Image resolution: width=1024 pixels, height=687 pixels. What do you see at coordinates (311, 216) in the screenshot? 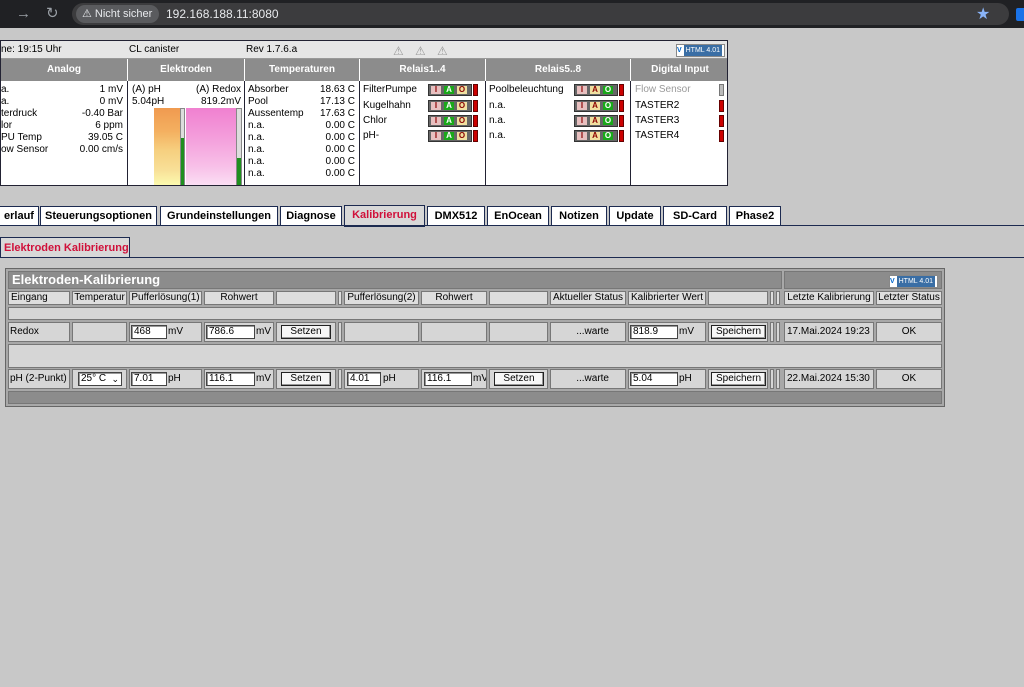
I see `tab-diagnose: Diagnose` at bounding box center [311, 216].